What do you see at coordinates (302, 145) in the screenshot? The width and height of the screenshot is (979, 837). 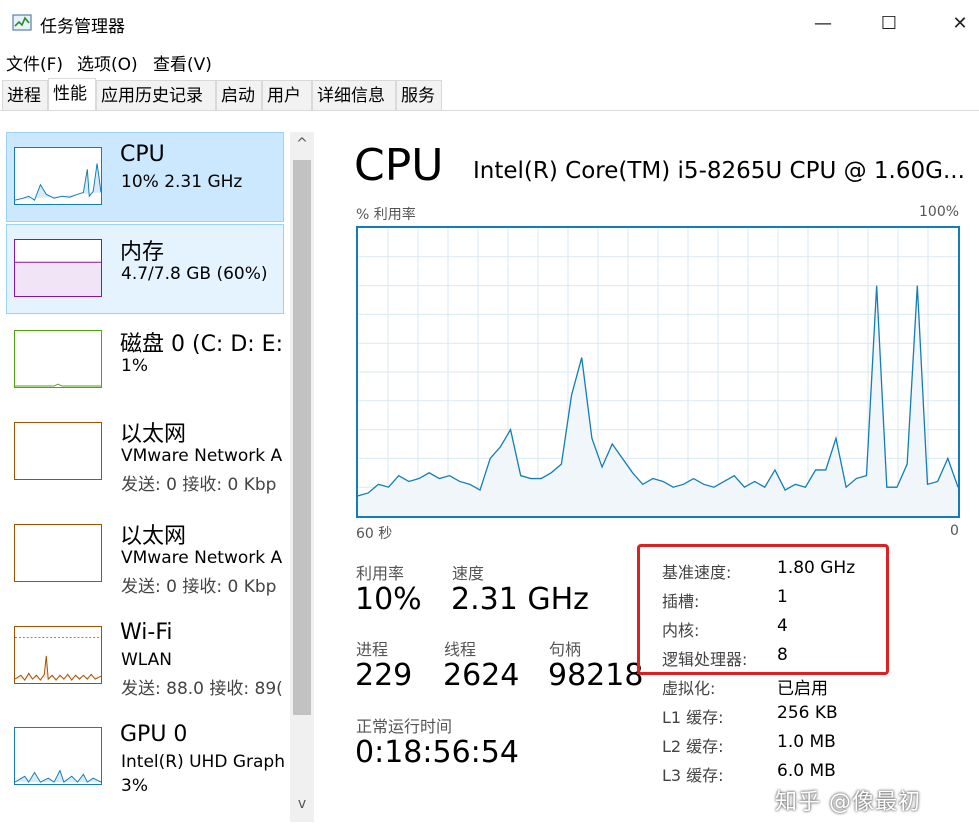 I see `scroll-up-icon: ^` at bounding box center [302, 145].